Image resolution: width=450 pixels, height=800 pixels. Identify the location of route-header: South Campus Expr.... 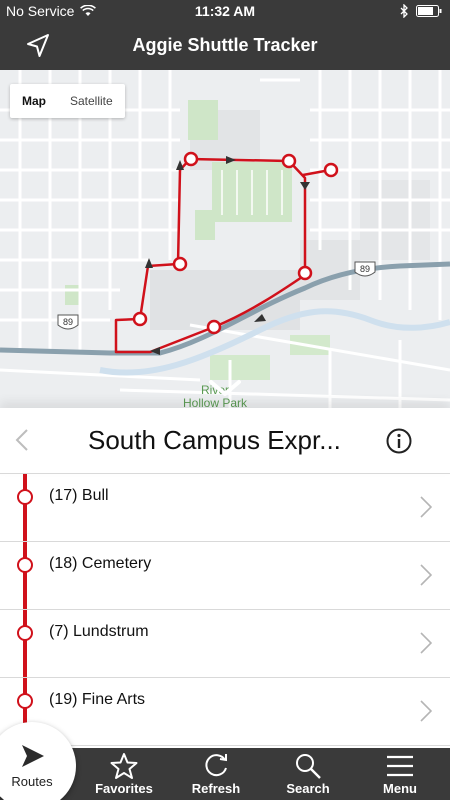
(225, 441).